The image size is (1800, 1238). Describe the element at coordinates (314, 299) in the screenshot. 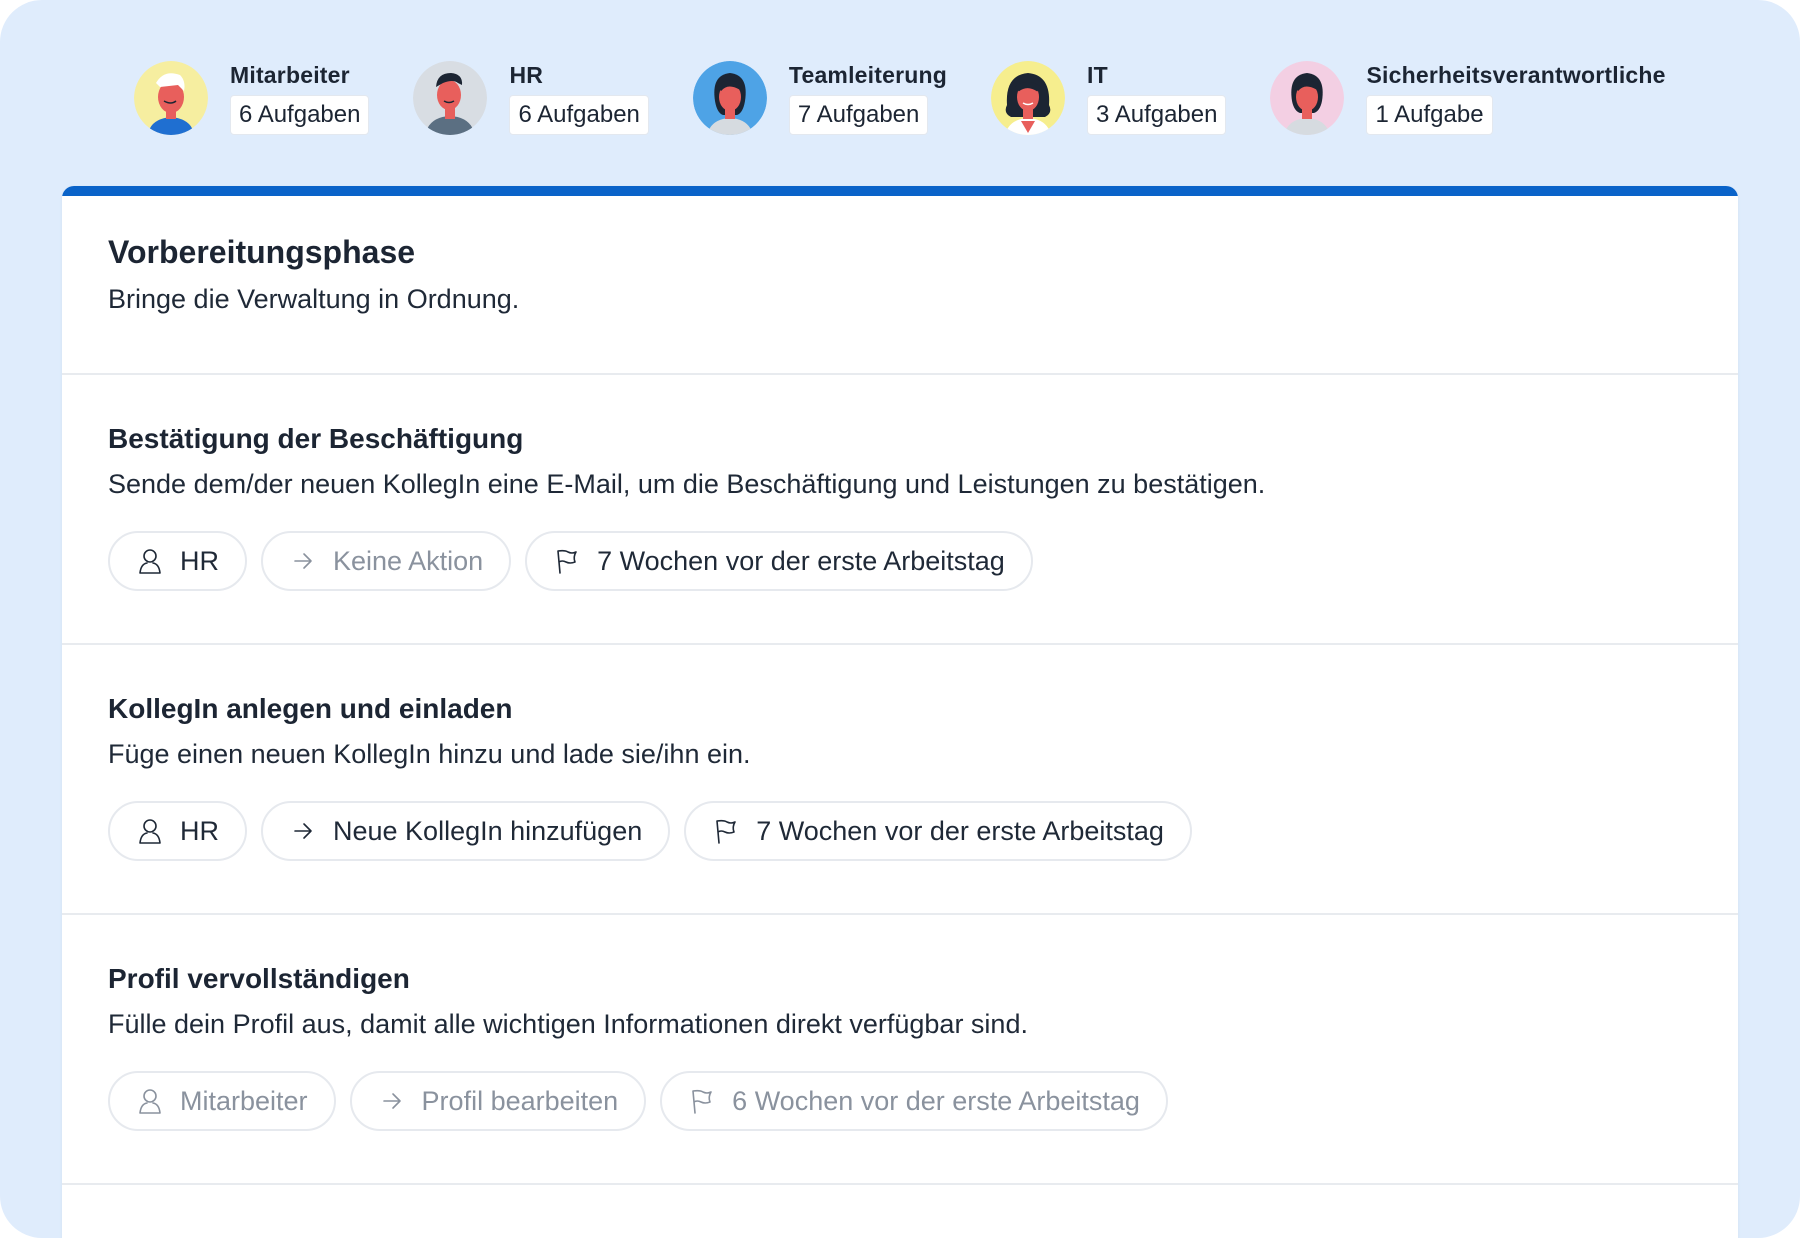

I see `phase-subtitle: Bringe die Verwaltung in Ordnung.` at that location.